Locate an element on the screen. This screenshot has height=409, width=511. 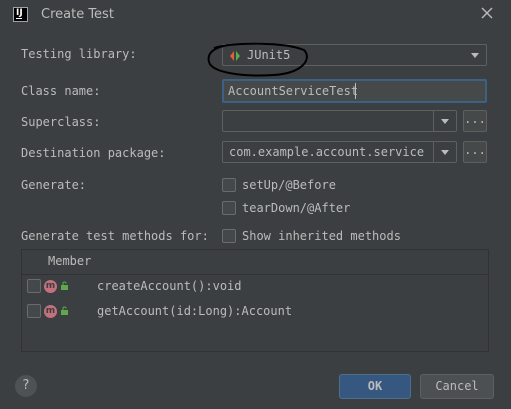
ok-button: OK is located at coordinates (375, 386).